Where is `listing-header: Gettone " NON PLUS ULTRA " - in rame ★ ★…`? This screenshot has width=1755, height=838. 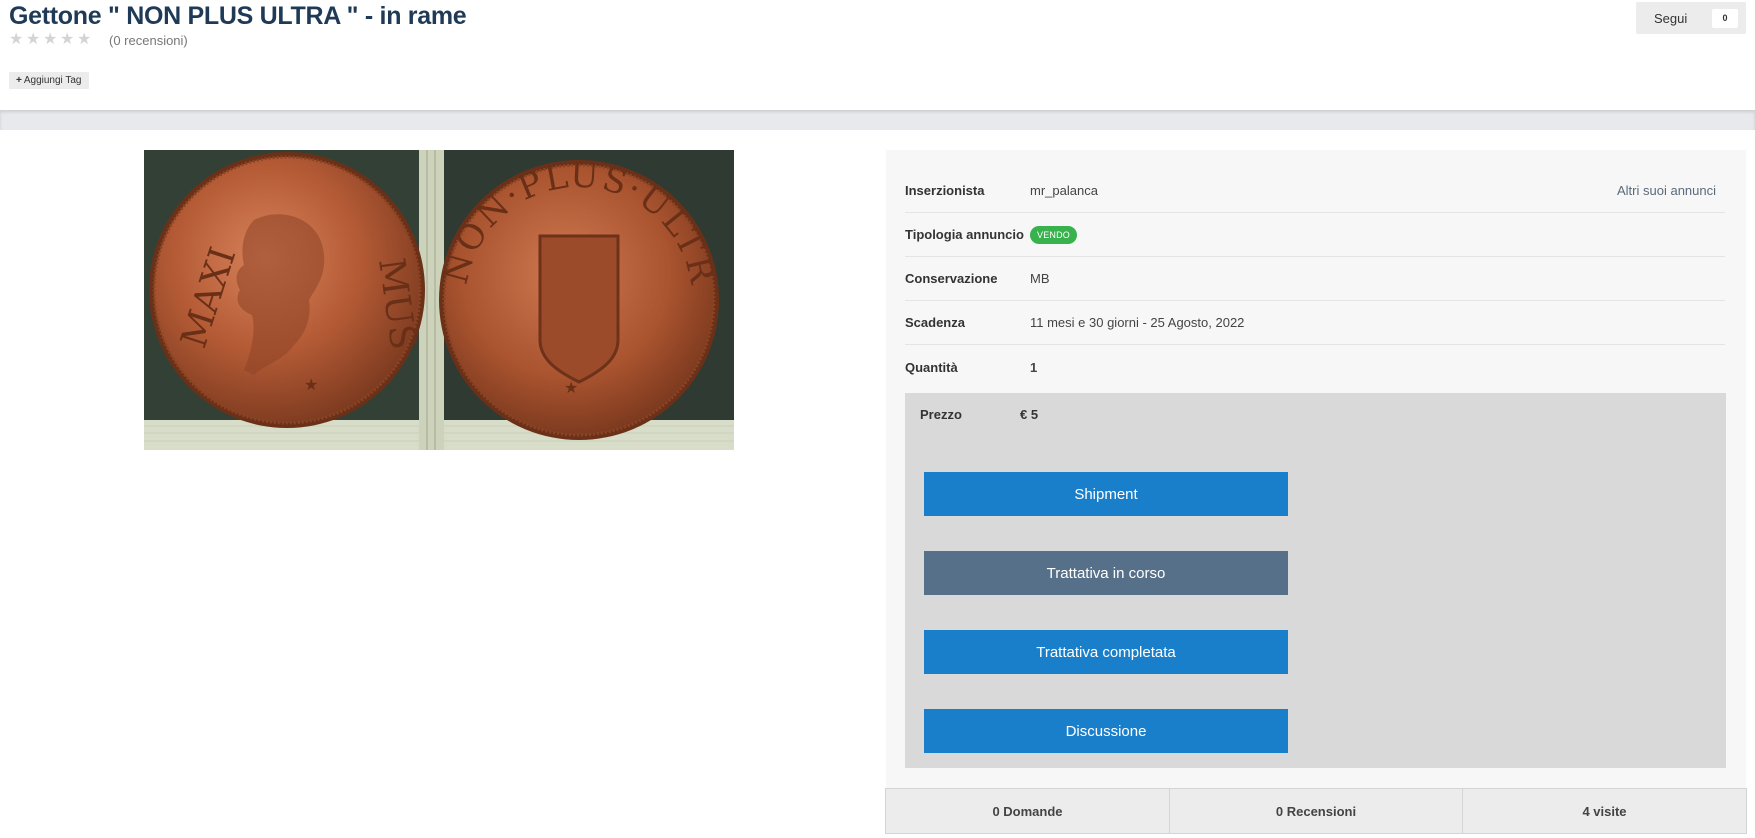 listing-header: Gettone " NON PLUS ULTRA " - in rame ★ ★… is located at coordinates (877, 55).